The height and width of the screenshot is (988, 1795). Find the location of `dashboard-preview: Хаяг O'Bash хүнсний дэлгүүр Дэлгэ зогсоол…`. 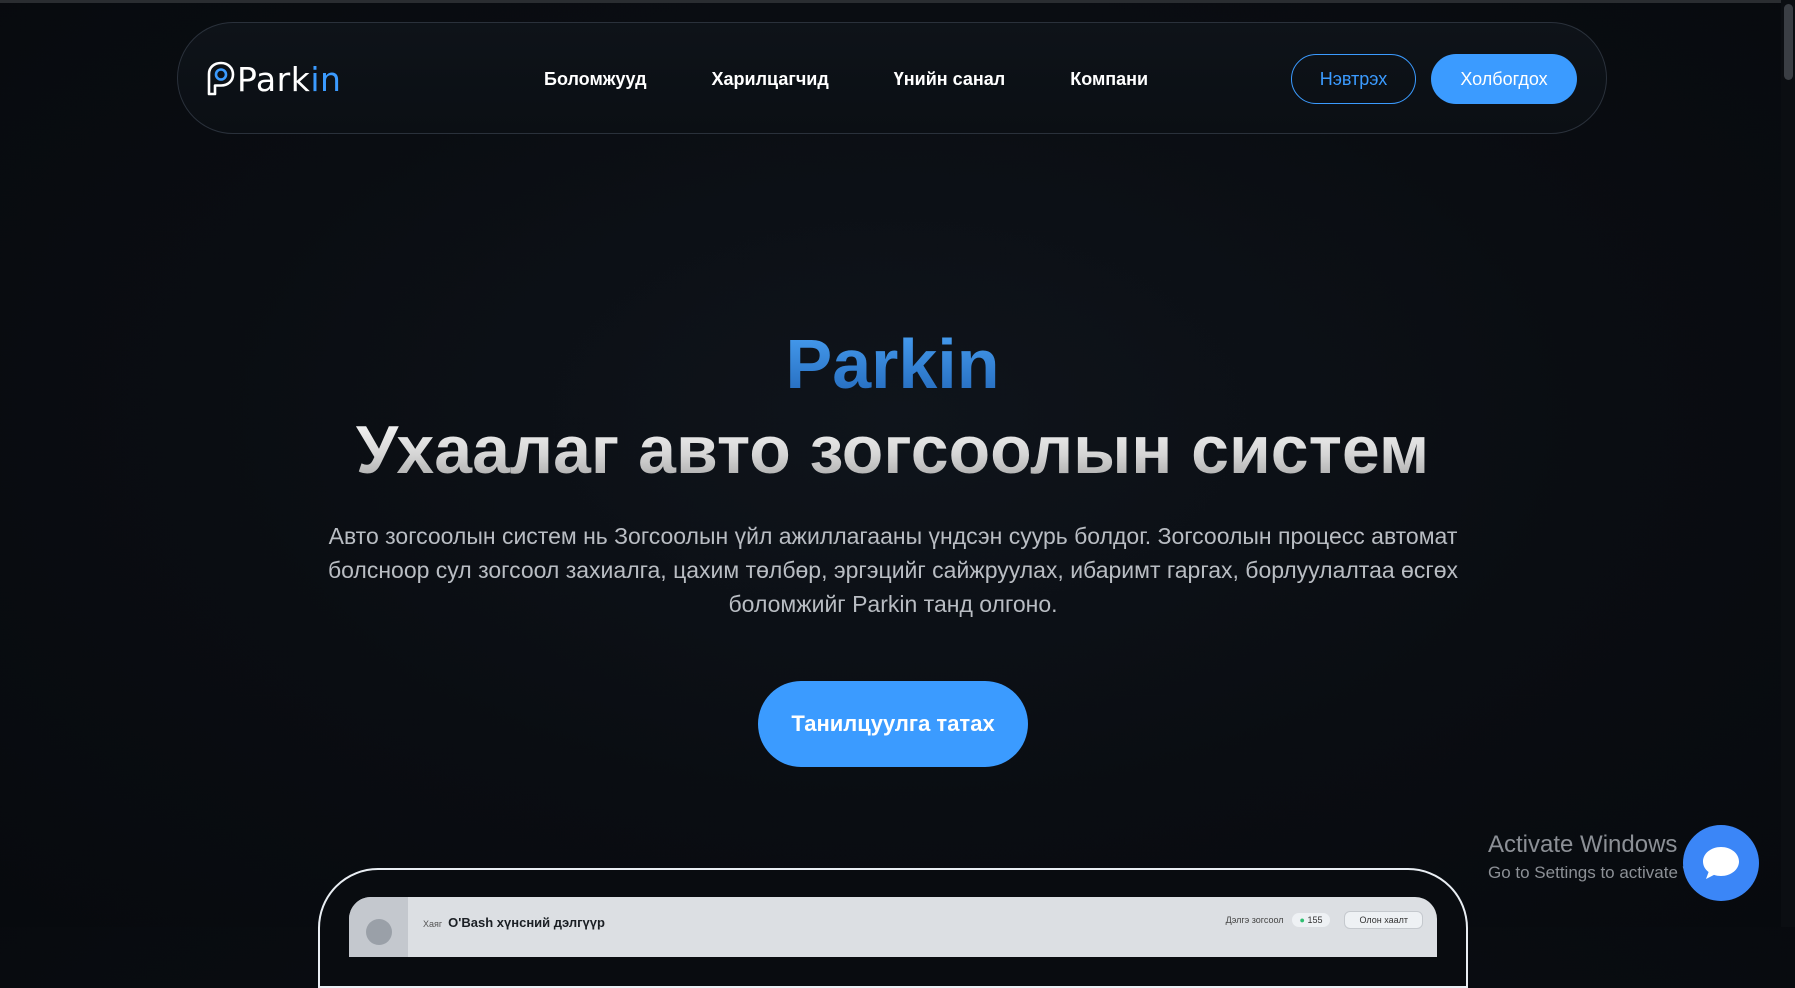

dashboard-preview: Хаяг O'Bash хүнсний дэлгүүр Дэлгэ зогсоол… is located at coordinates (893, 927).